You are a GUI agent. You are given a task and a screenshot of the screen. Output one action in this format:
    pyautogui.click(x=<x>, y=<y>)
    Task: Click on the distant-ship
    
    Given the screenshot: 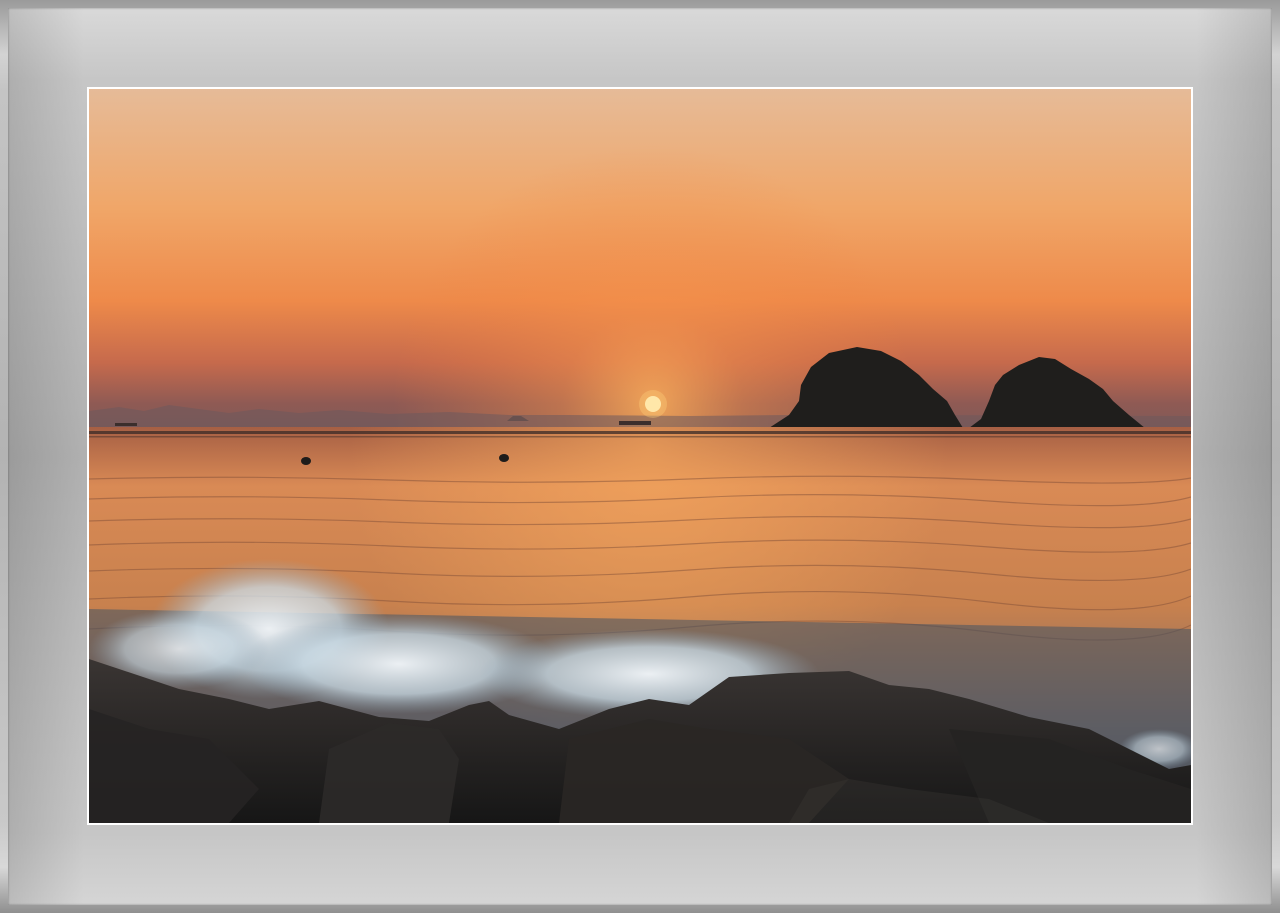 What is the action you would take?
    pyautogui.click(x=635, y=423)
    